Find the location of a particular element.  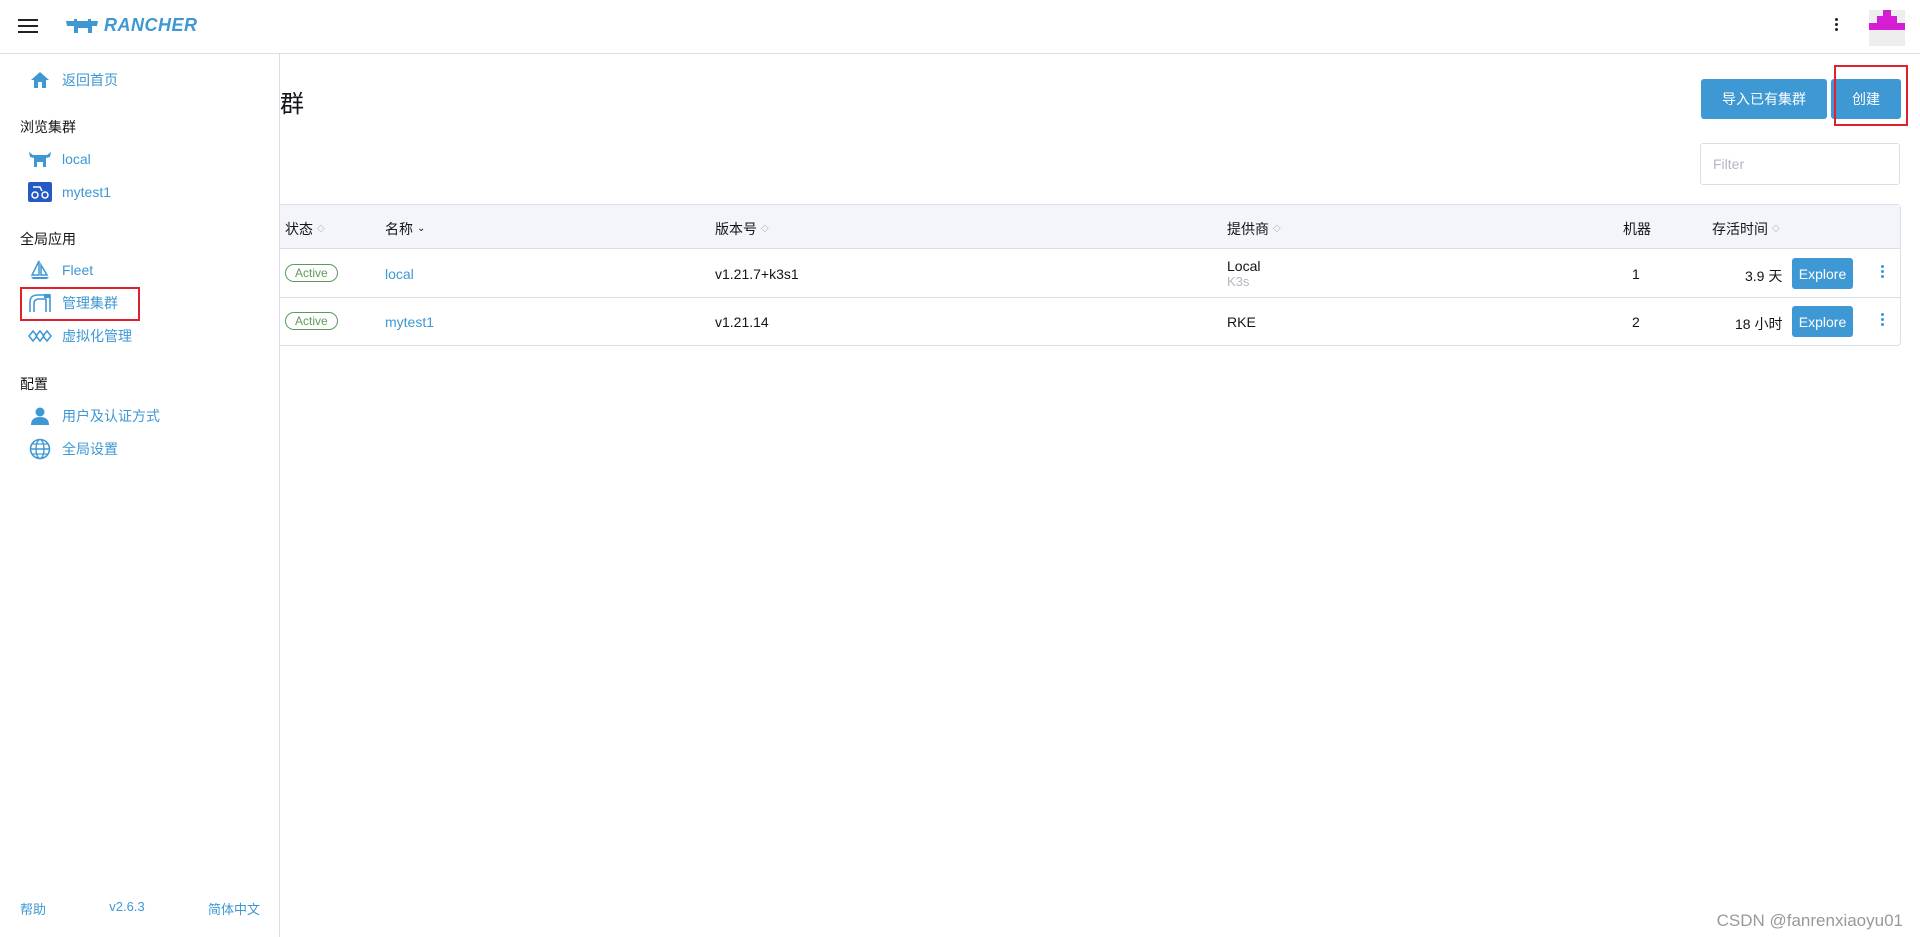

cluster-name-link: mytest1 is located at coordinates (409, 322).